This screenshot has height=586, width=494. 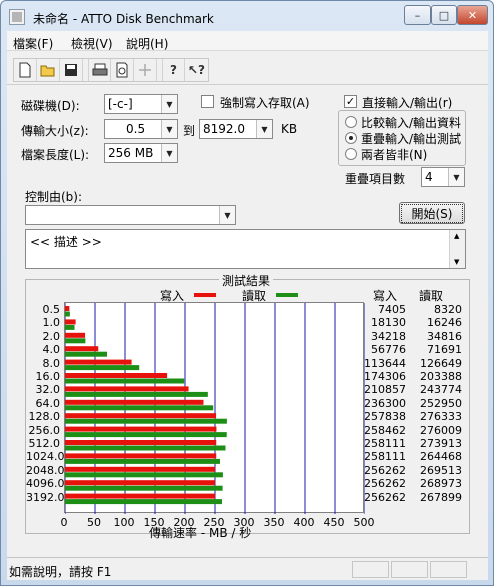 I want to click on file-length-select: 256 MB ▼, so click(x=141, y=153).